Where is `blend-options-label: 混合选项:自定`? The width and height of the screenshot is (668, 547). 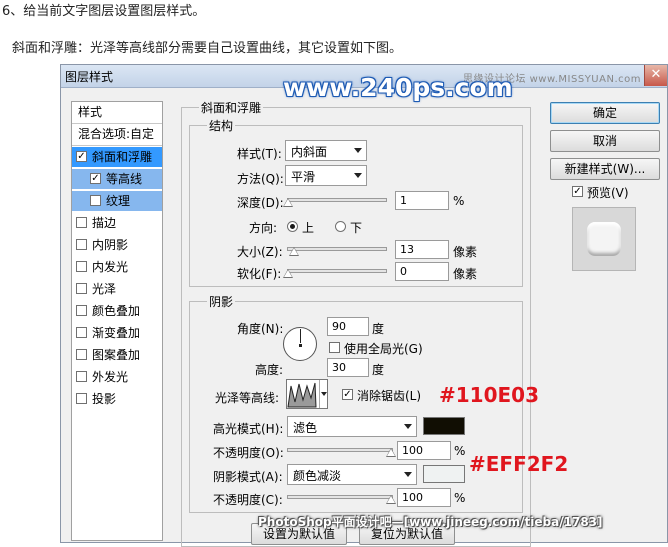
blend-options-label: 混合选项:自定 is located at coordinates (116, 134).